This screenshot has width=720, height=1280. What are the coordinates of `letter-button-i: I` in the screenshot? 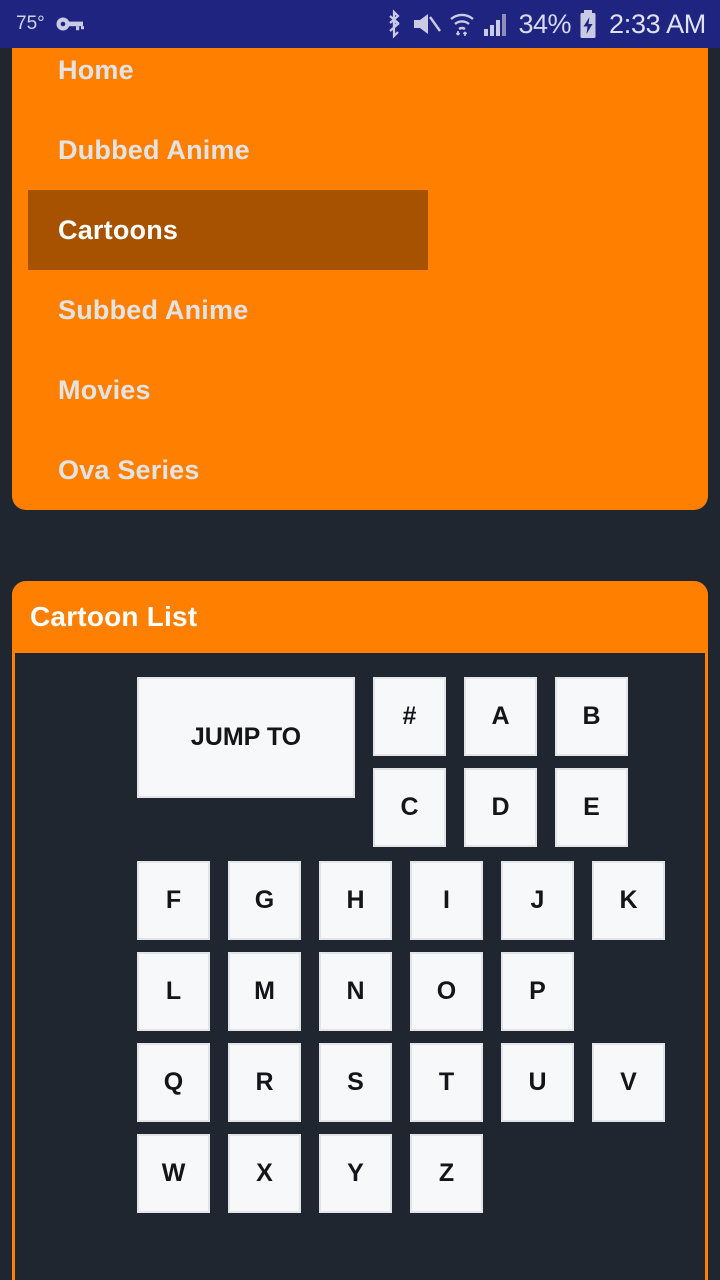 It's located at (446, 900).